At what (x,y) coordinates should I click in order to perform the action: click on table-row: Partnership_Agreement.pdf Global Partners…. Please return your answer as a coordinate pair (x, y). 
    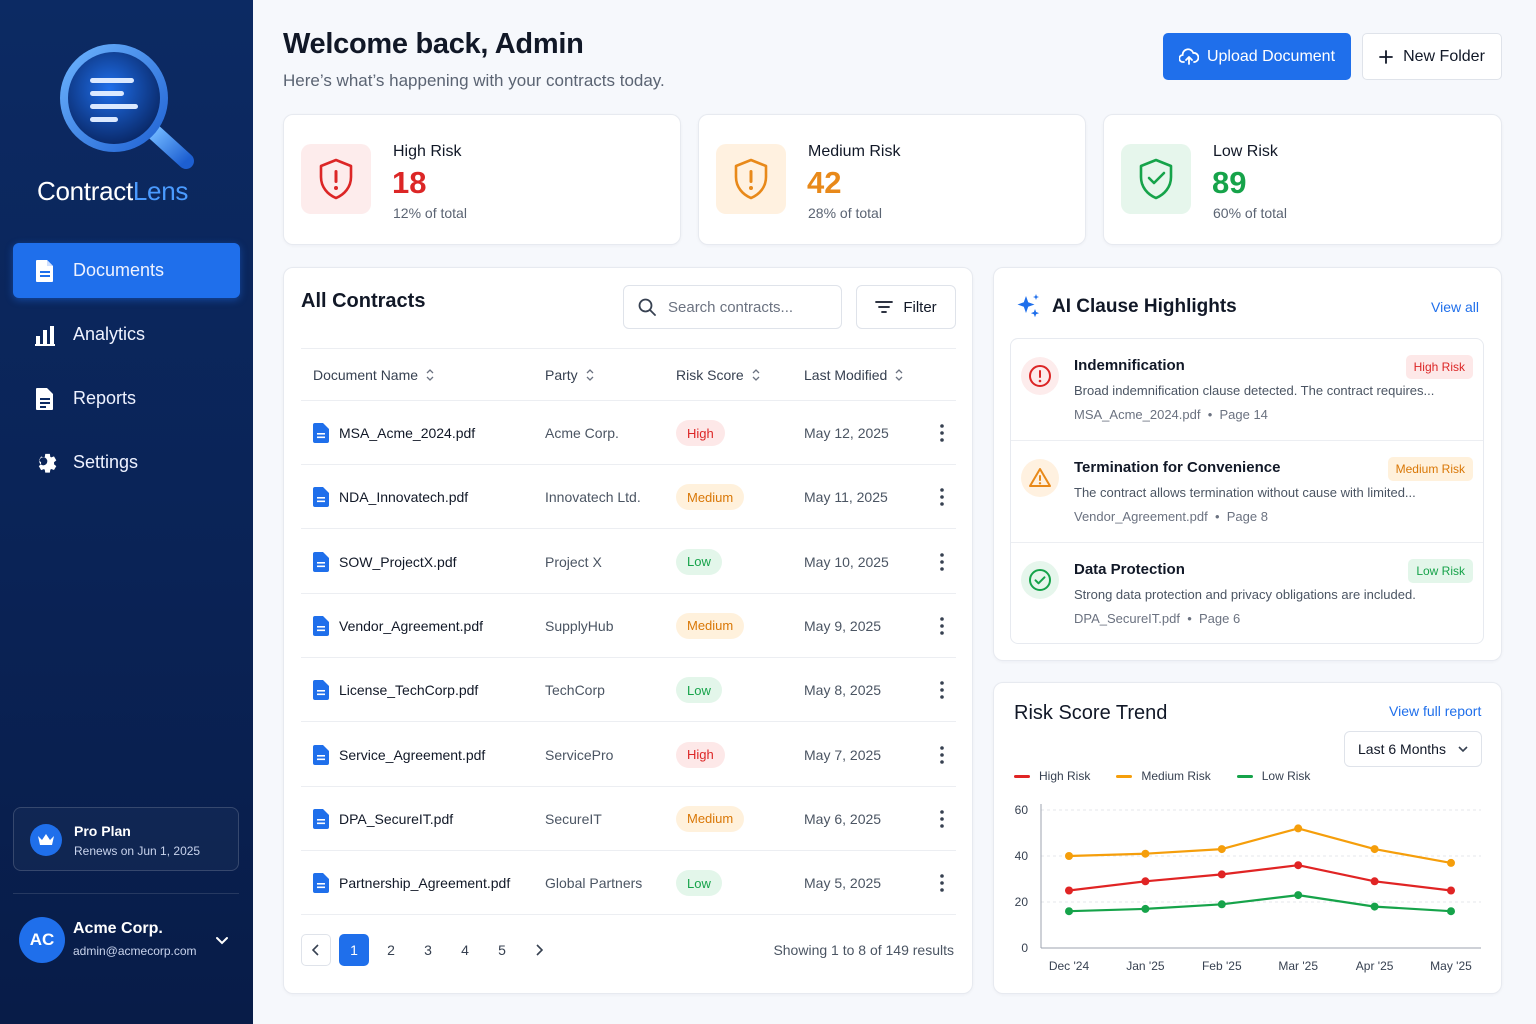
    Looking at the image, I should click on (628, 883).